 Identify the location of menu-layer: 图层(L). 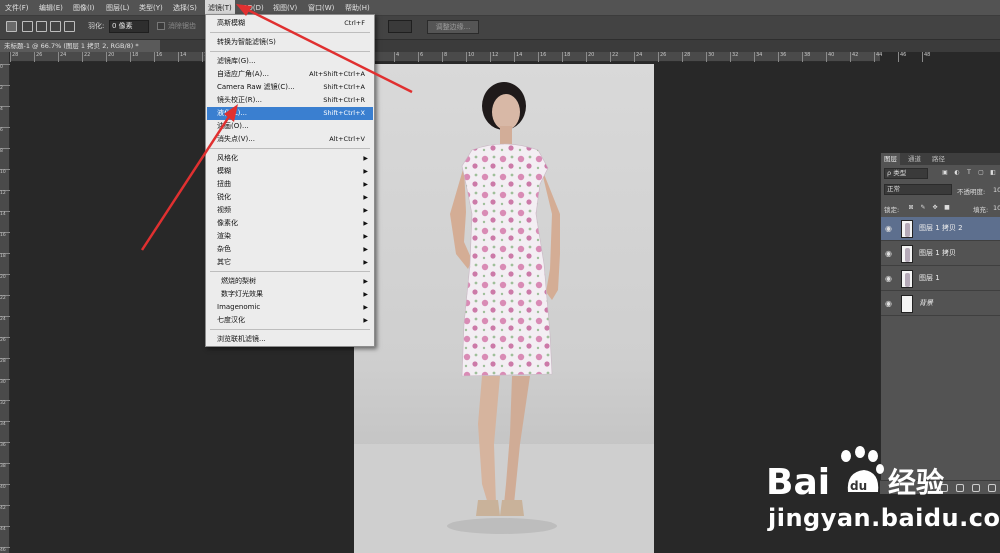
(117, 8).